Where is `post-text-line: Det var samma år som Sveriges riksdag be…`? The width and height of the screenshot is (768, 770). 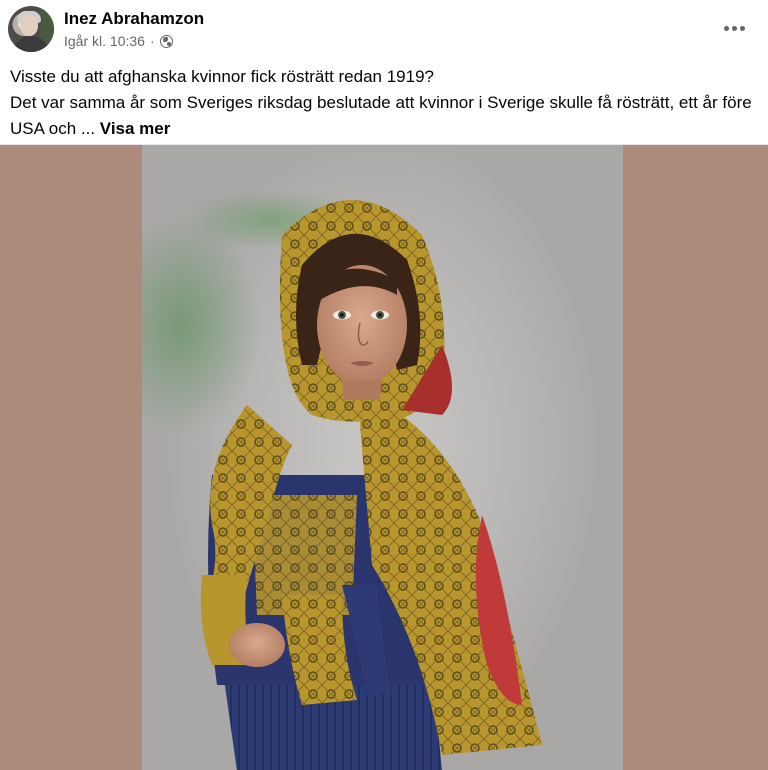
post-text-line: Det var samma år som Sveriges riksdag be… is located at coordinates (381, 115).